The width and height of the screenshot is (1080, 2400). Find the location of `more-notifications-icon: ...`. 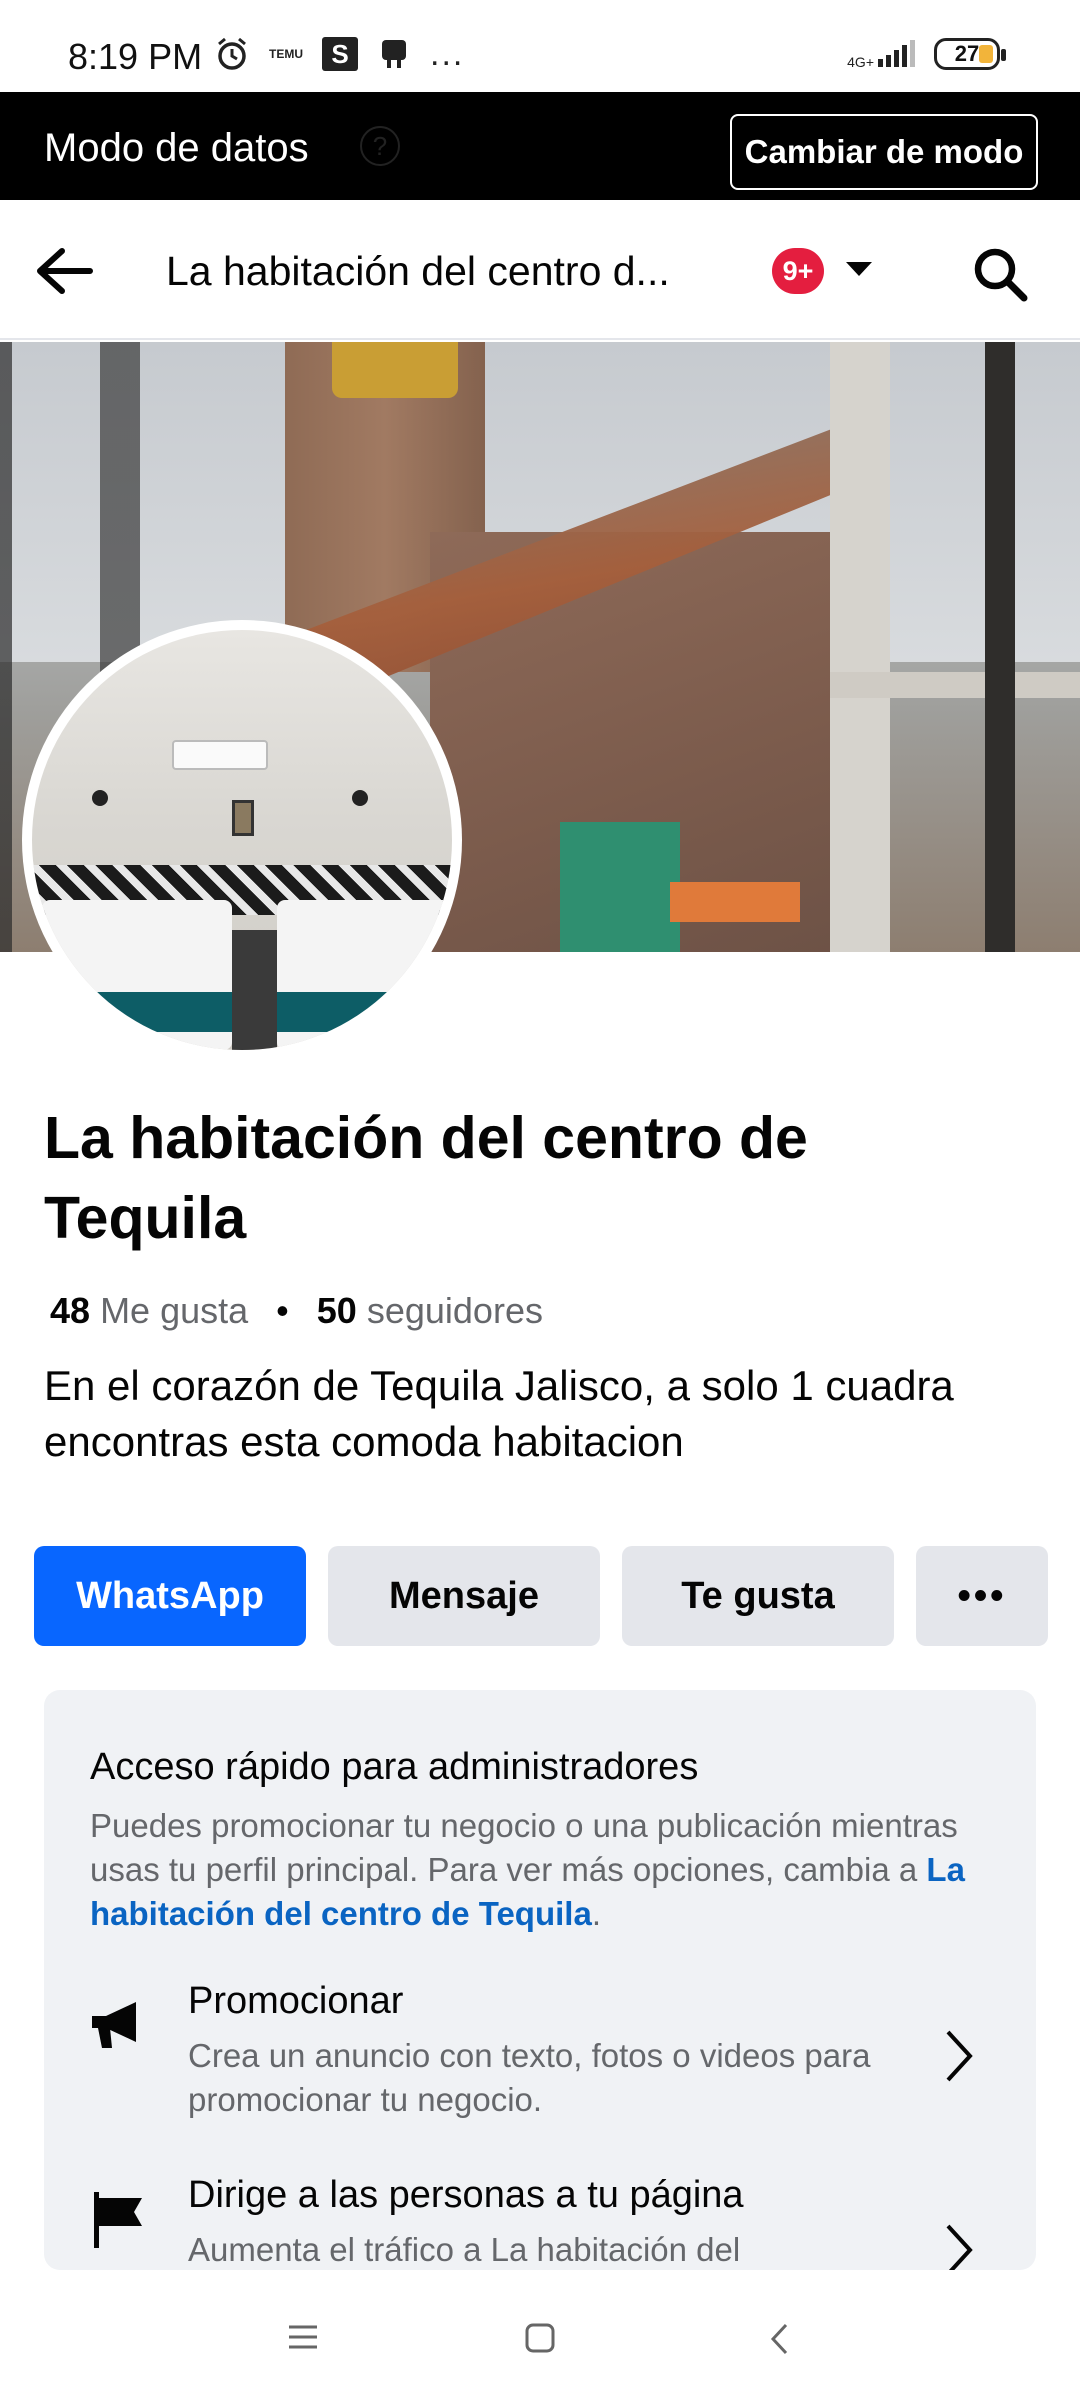

more-notifications-icon: ... is located at coordinates (447, 54).